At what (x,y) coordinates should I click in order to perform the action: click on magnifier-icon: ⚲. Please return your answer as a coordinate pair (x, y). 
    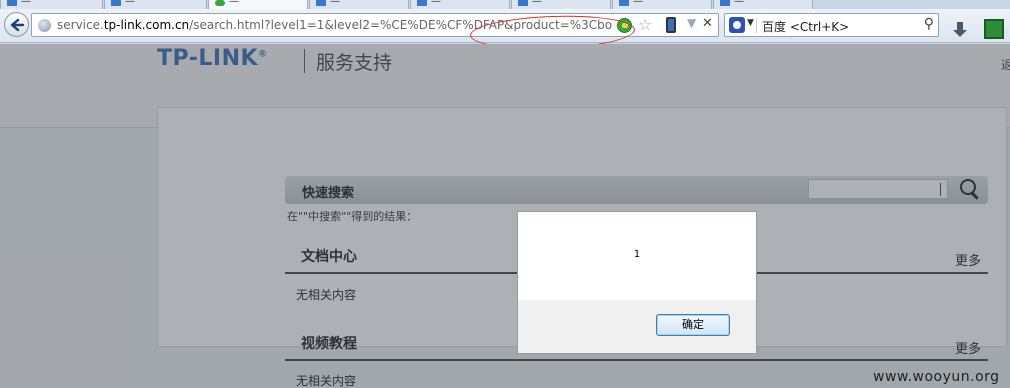
    Looking at the image, I should click on (929, 24).